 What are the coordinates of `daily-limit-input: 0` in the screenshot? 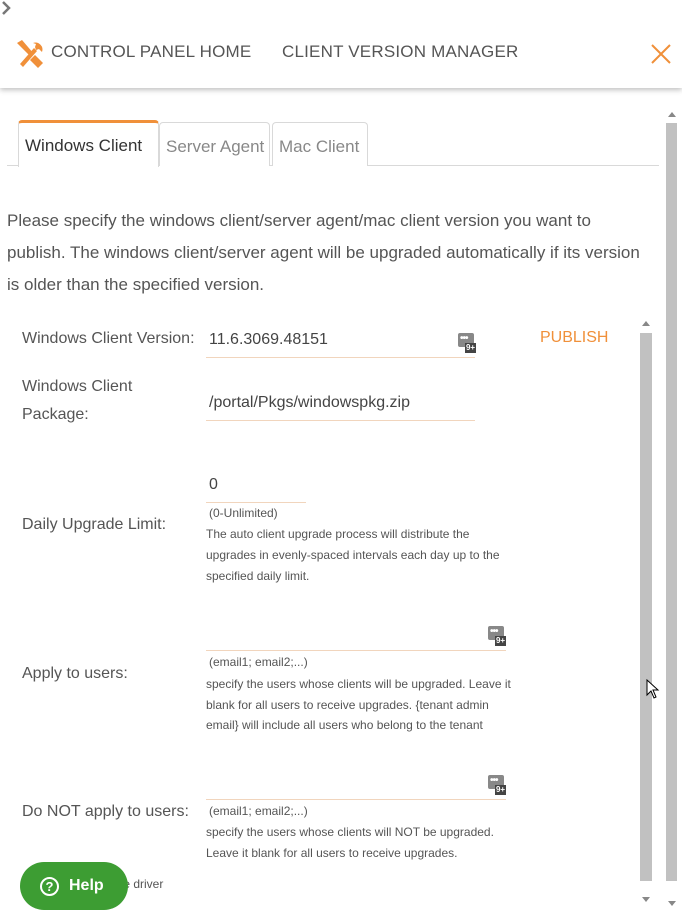 It's located at (213, 485).